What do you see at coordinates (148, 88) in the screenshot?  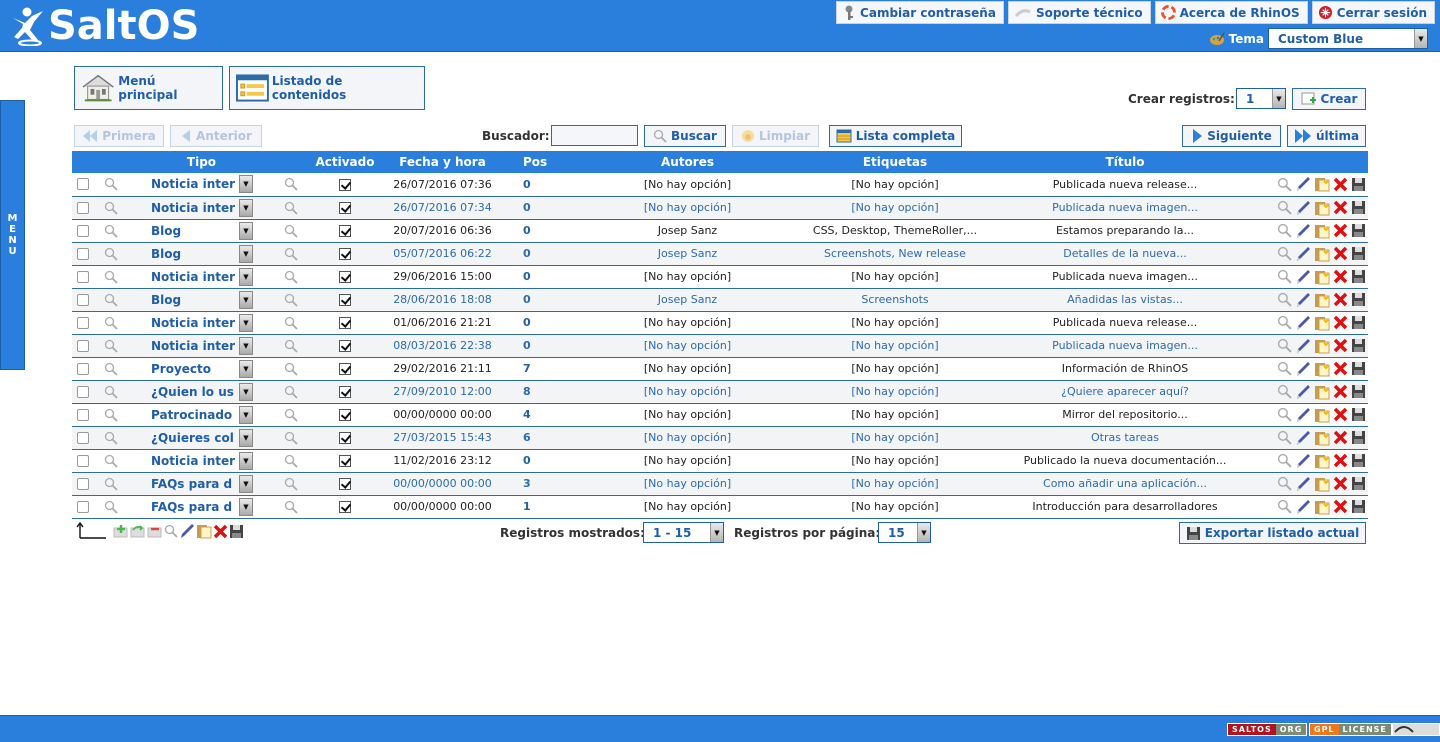 I see `main-menu-button: Menú principal` at bounding box center [148, 88].